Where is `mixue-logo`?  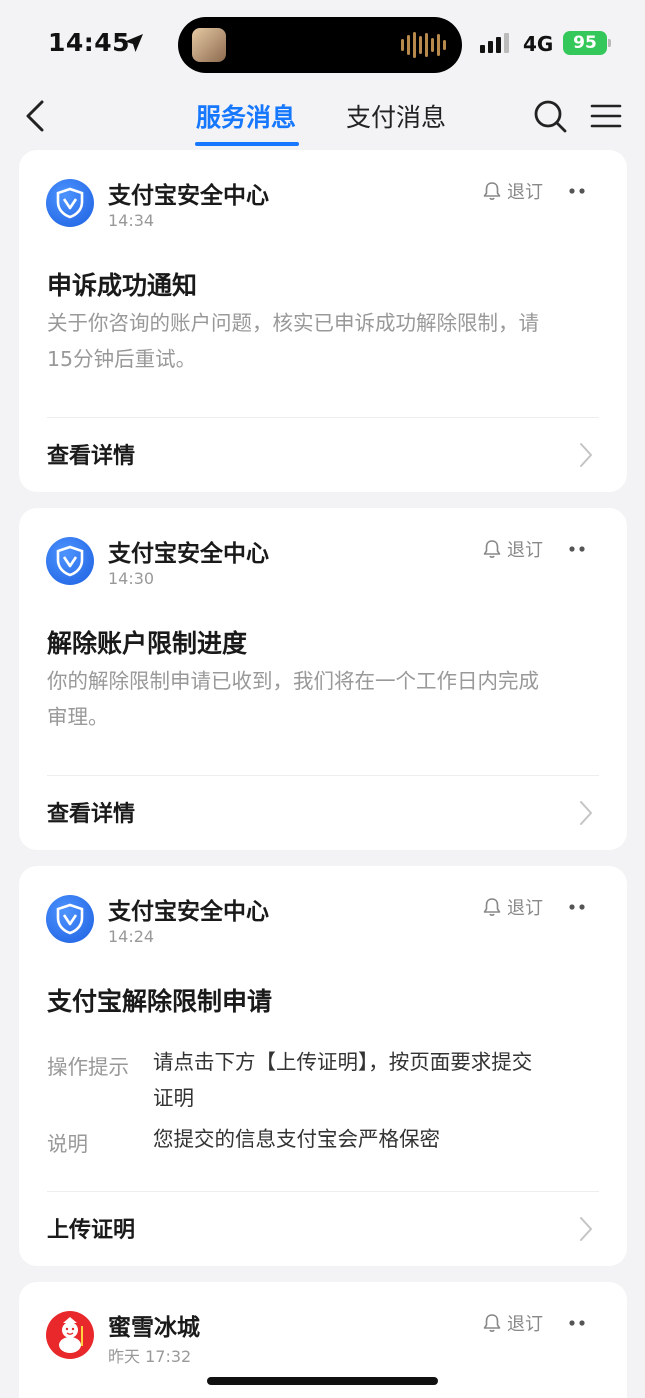
mixue-logo is located at coordinates (70, 1335).